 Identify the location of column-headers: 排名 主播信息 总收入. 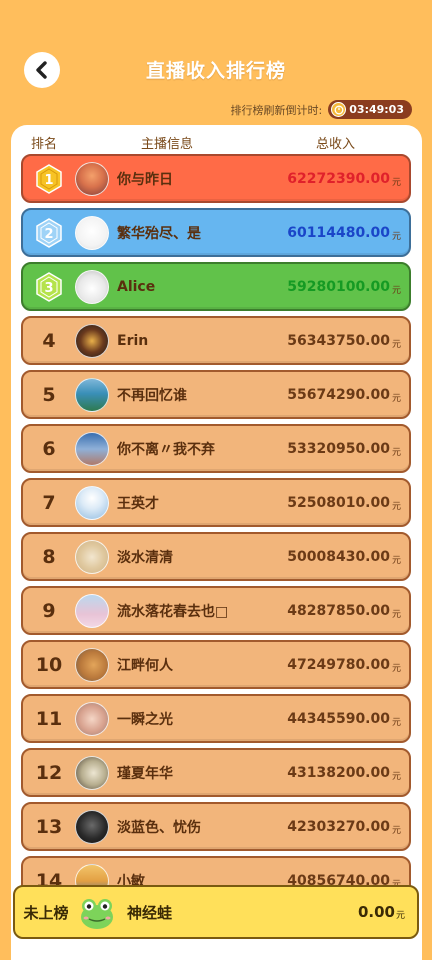
(216, 143).